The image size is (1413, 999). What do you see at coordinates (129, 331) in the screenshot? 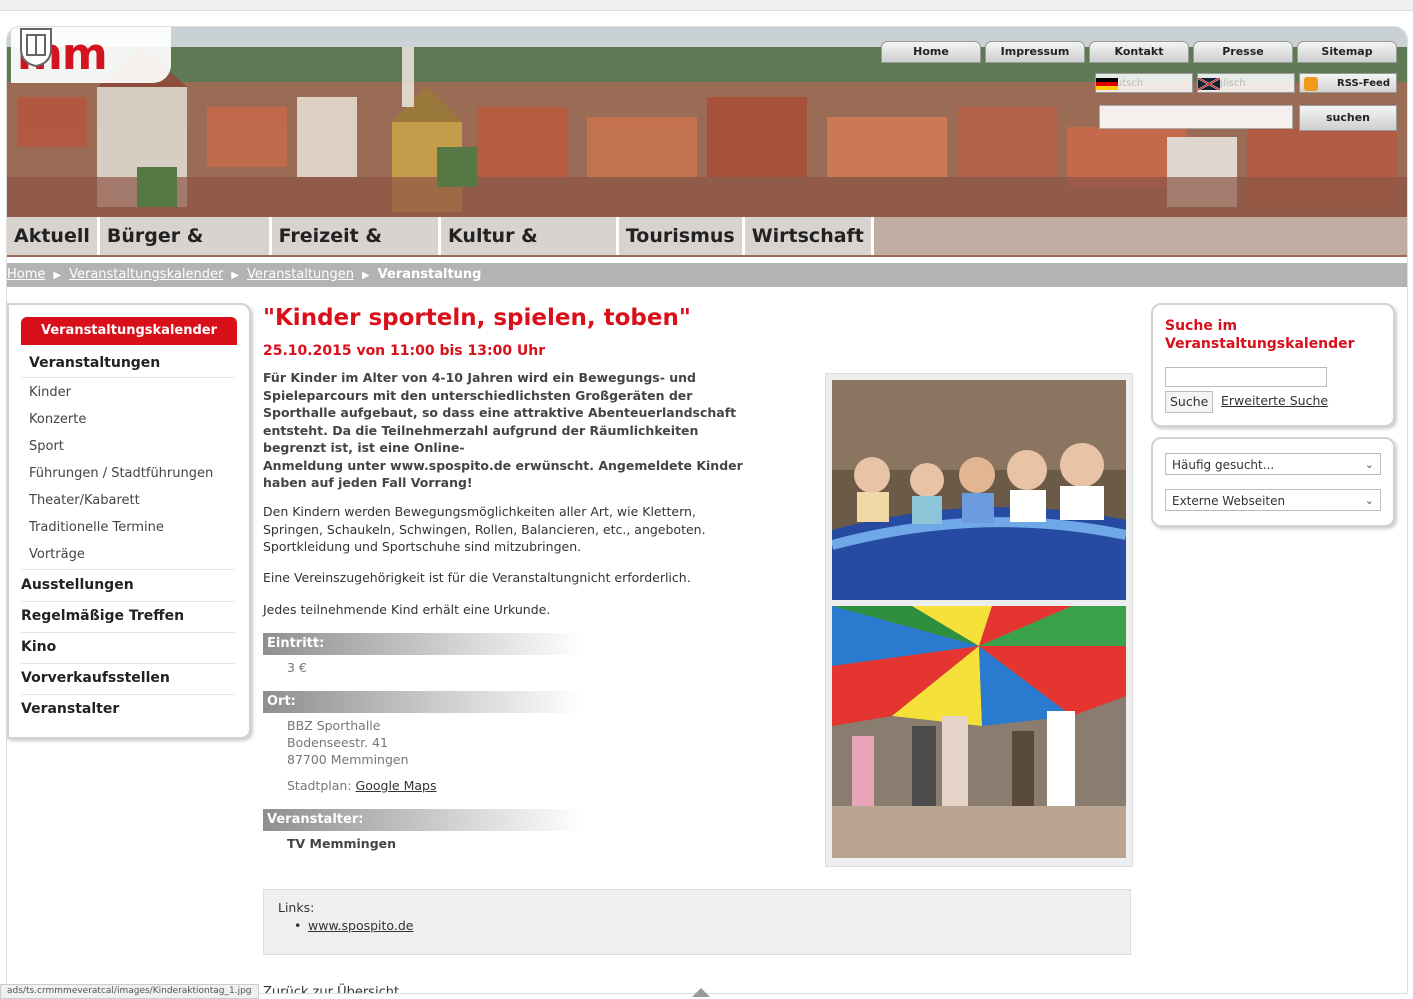
I see `sidebar-header: Veranstaltungskalender` at bounding box center [129, 331].